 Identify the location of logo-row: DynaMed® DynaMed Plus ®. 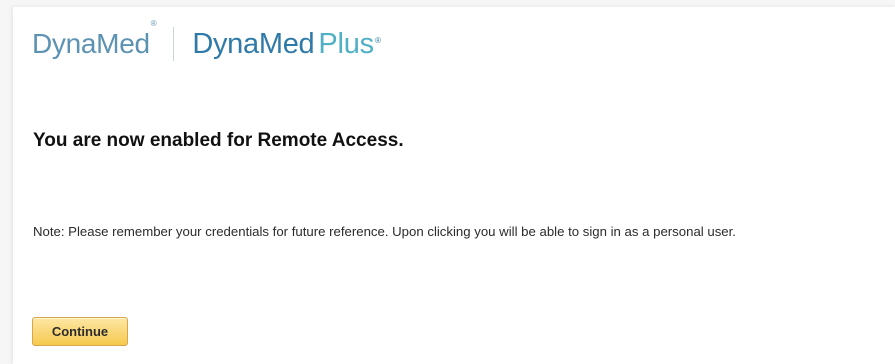
(206, 42).